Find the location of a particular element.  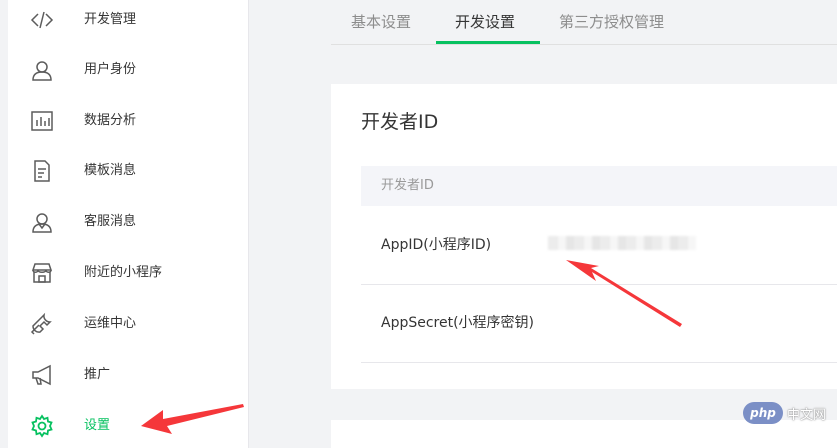

code-icon is located at coordinates (42, 20).